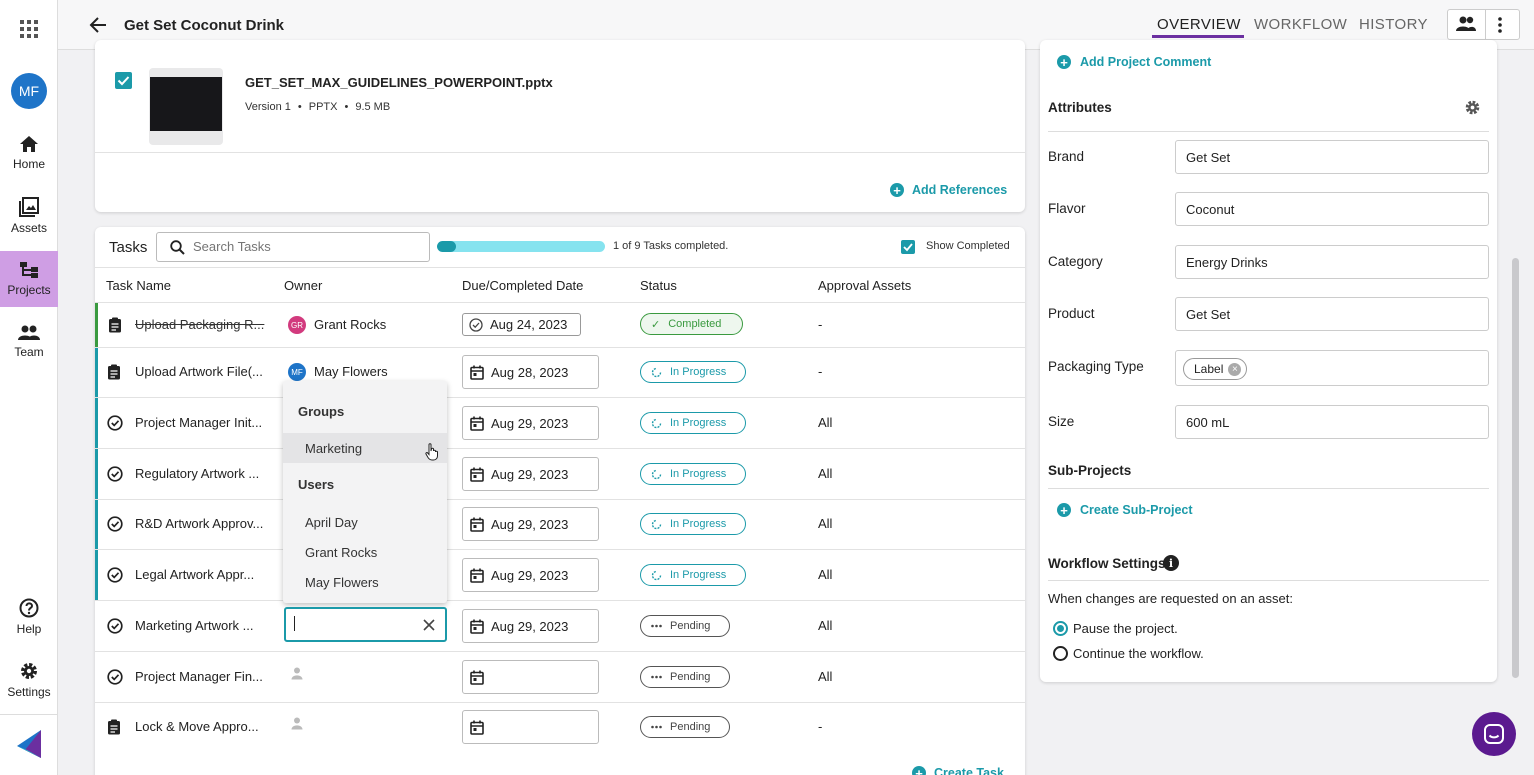 Image resolution: width=1534 pixels, height=775 pixels. I want to click on tab-overview: OVERVIEW, so click(1199, 24).